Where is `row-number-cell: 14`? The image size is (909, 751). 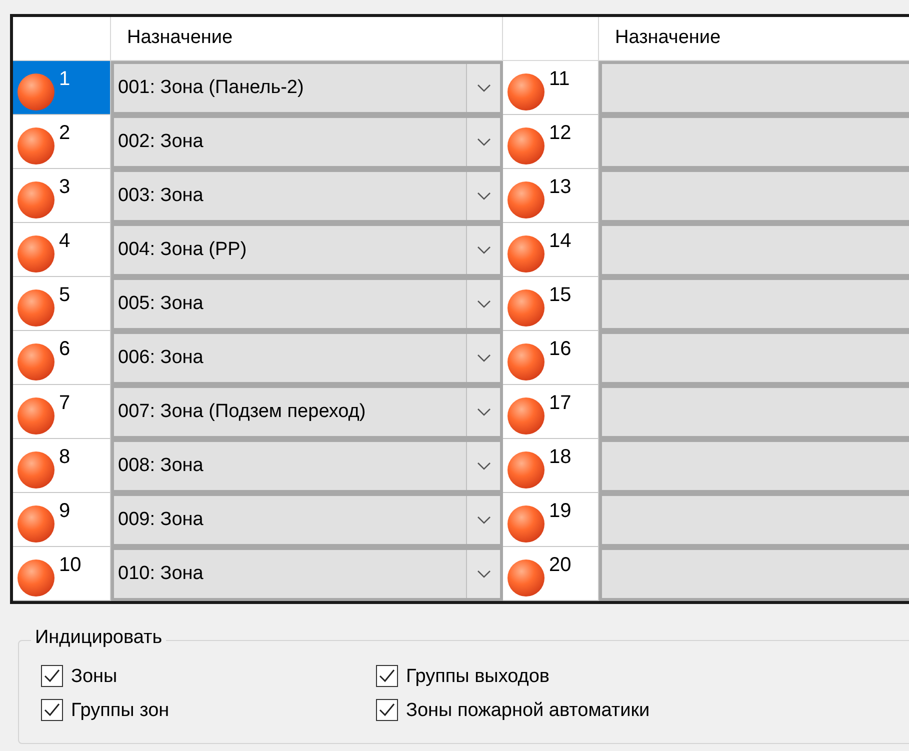
row-number-cell: 14 is located at coordinates (551, 250).